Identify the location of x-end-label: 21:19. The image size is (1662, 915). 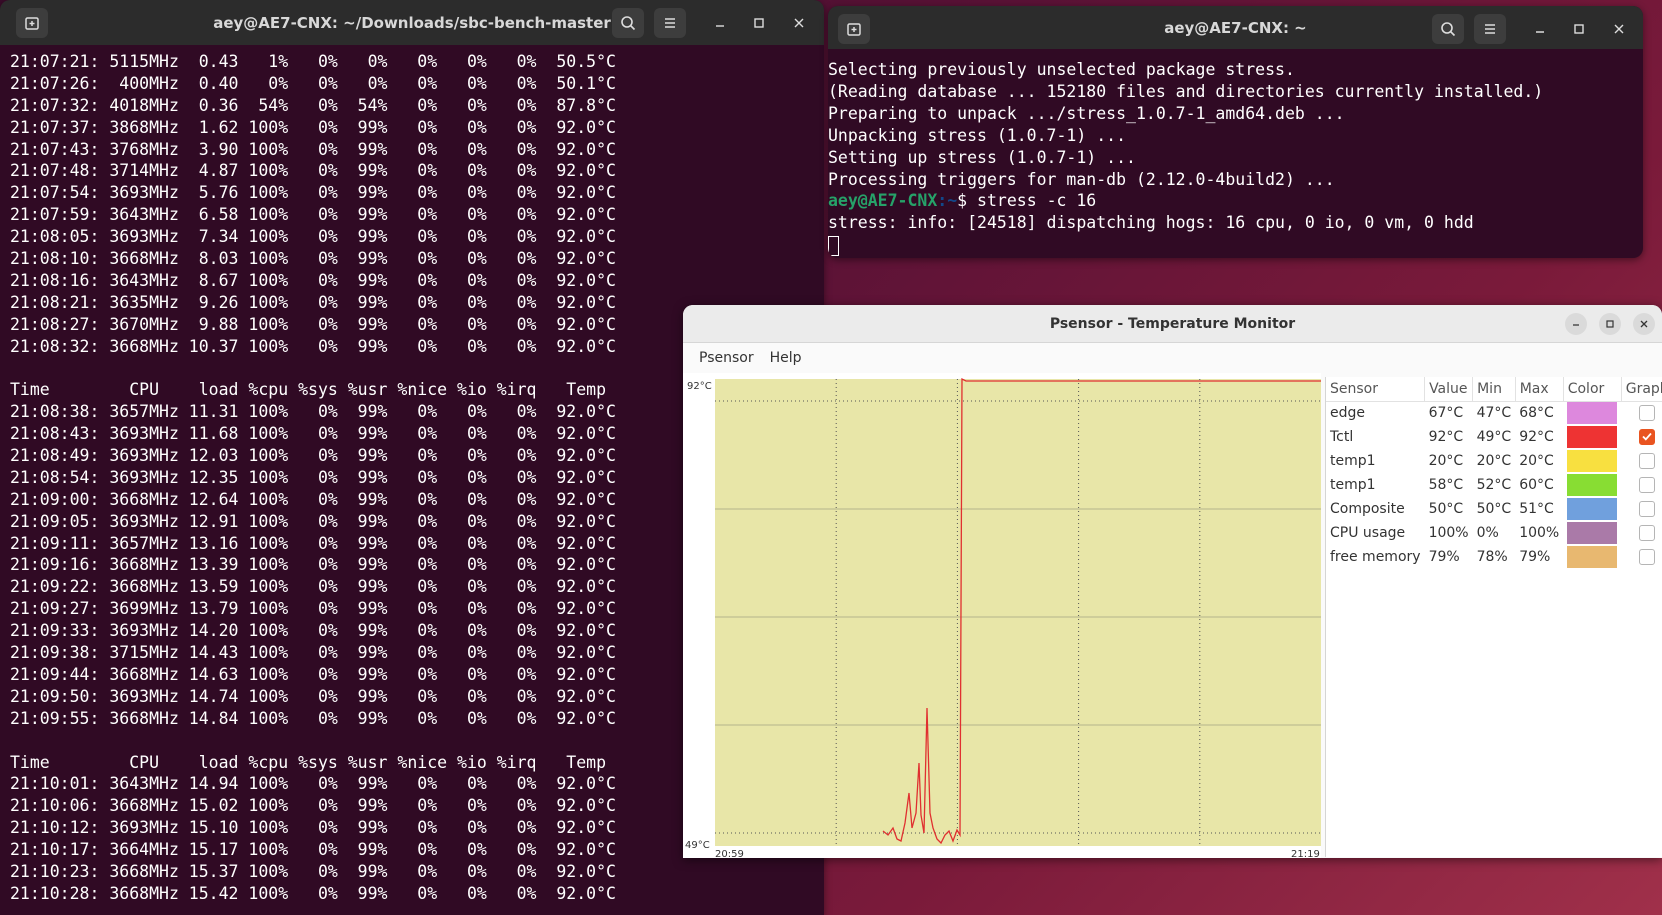
(1305, 853).